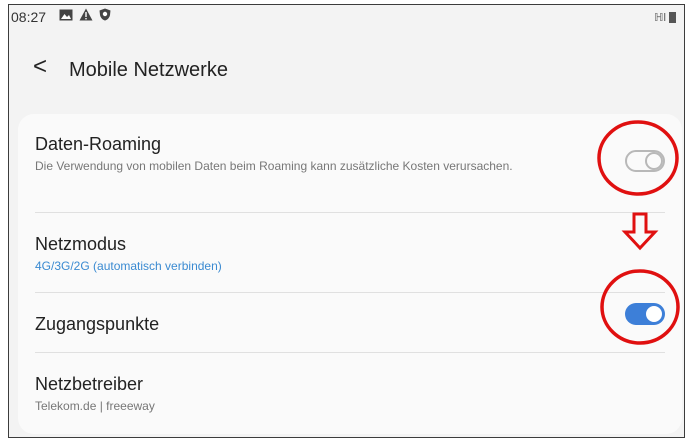 This screenshot has width=688, height=441. I want to click on page-title: Mobile Netzwerke, so click(148, 70).